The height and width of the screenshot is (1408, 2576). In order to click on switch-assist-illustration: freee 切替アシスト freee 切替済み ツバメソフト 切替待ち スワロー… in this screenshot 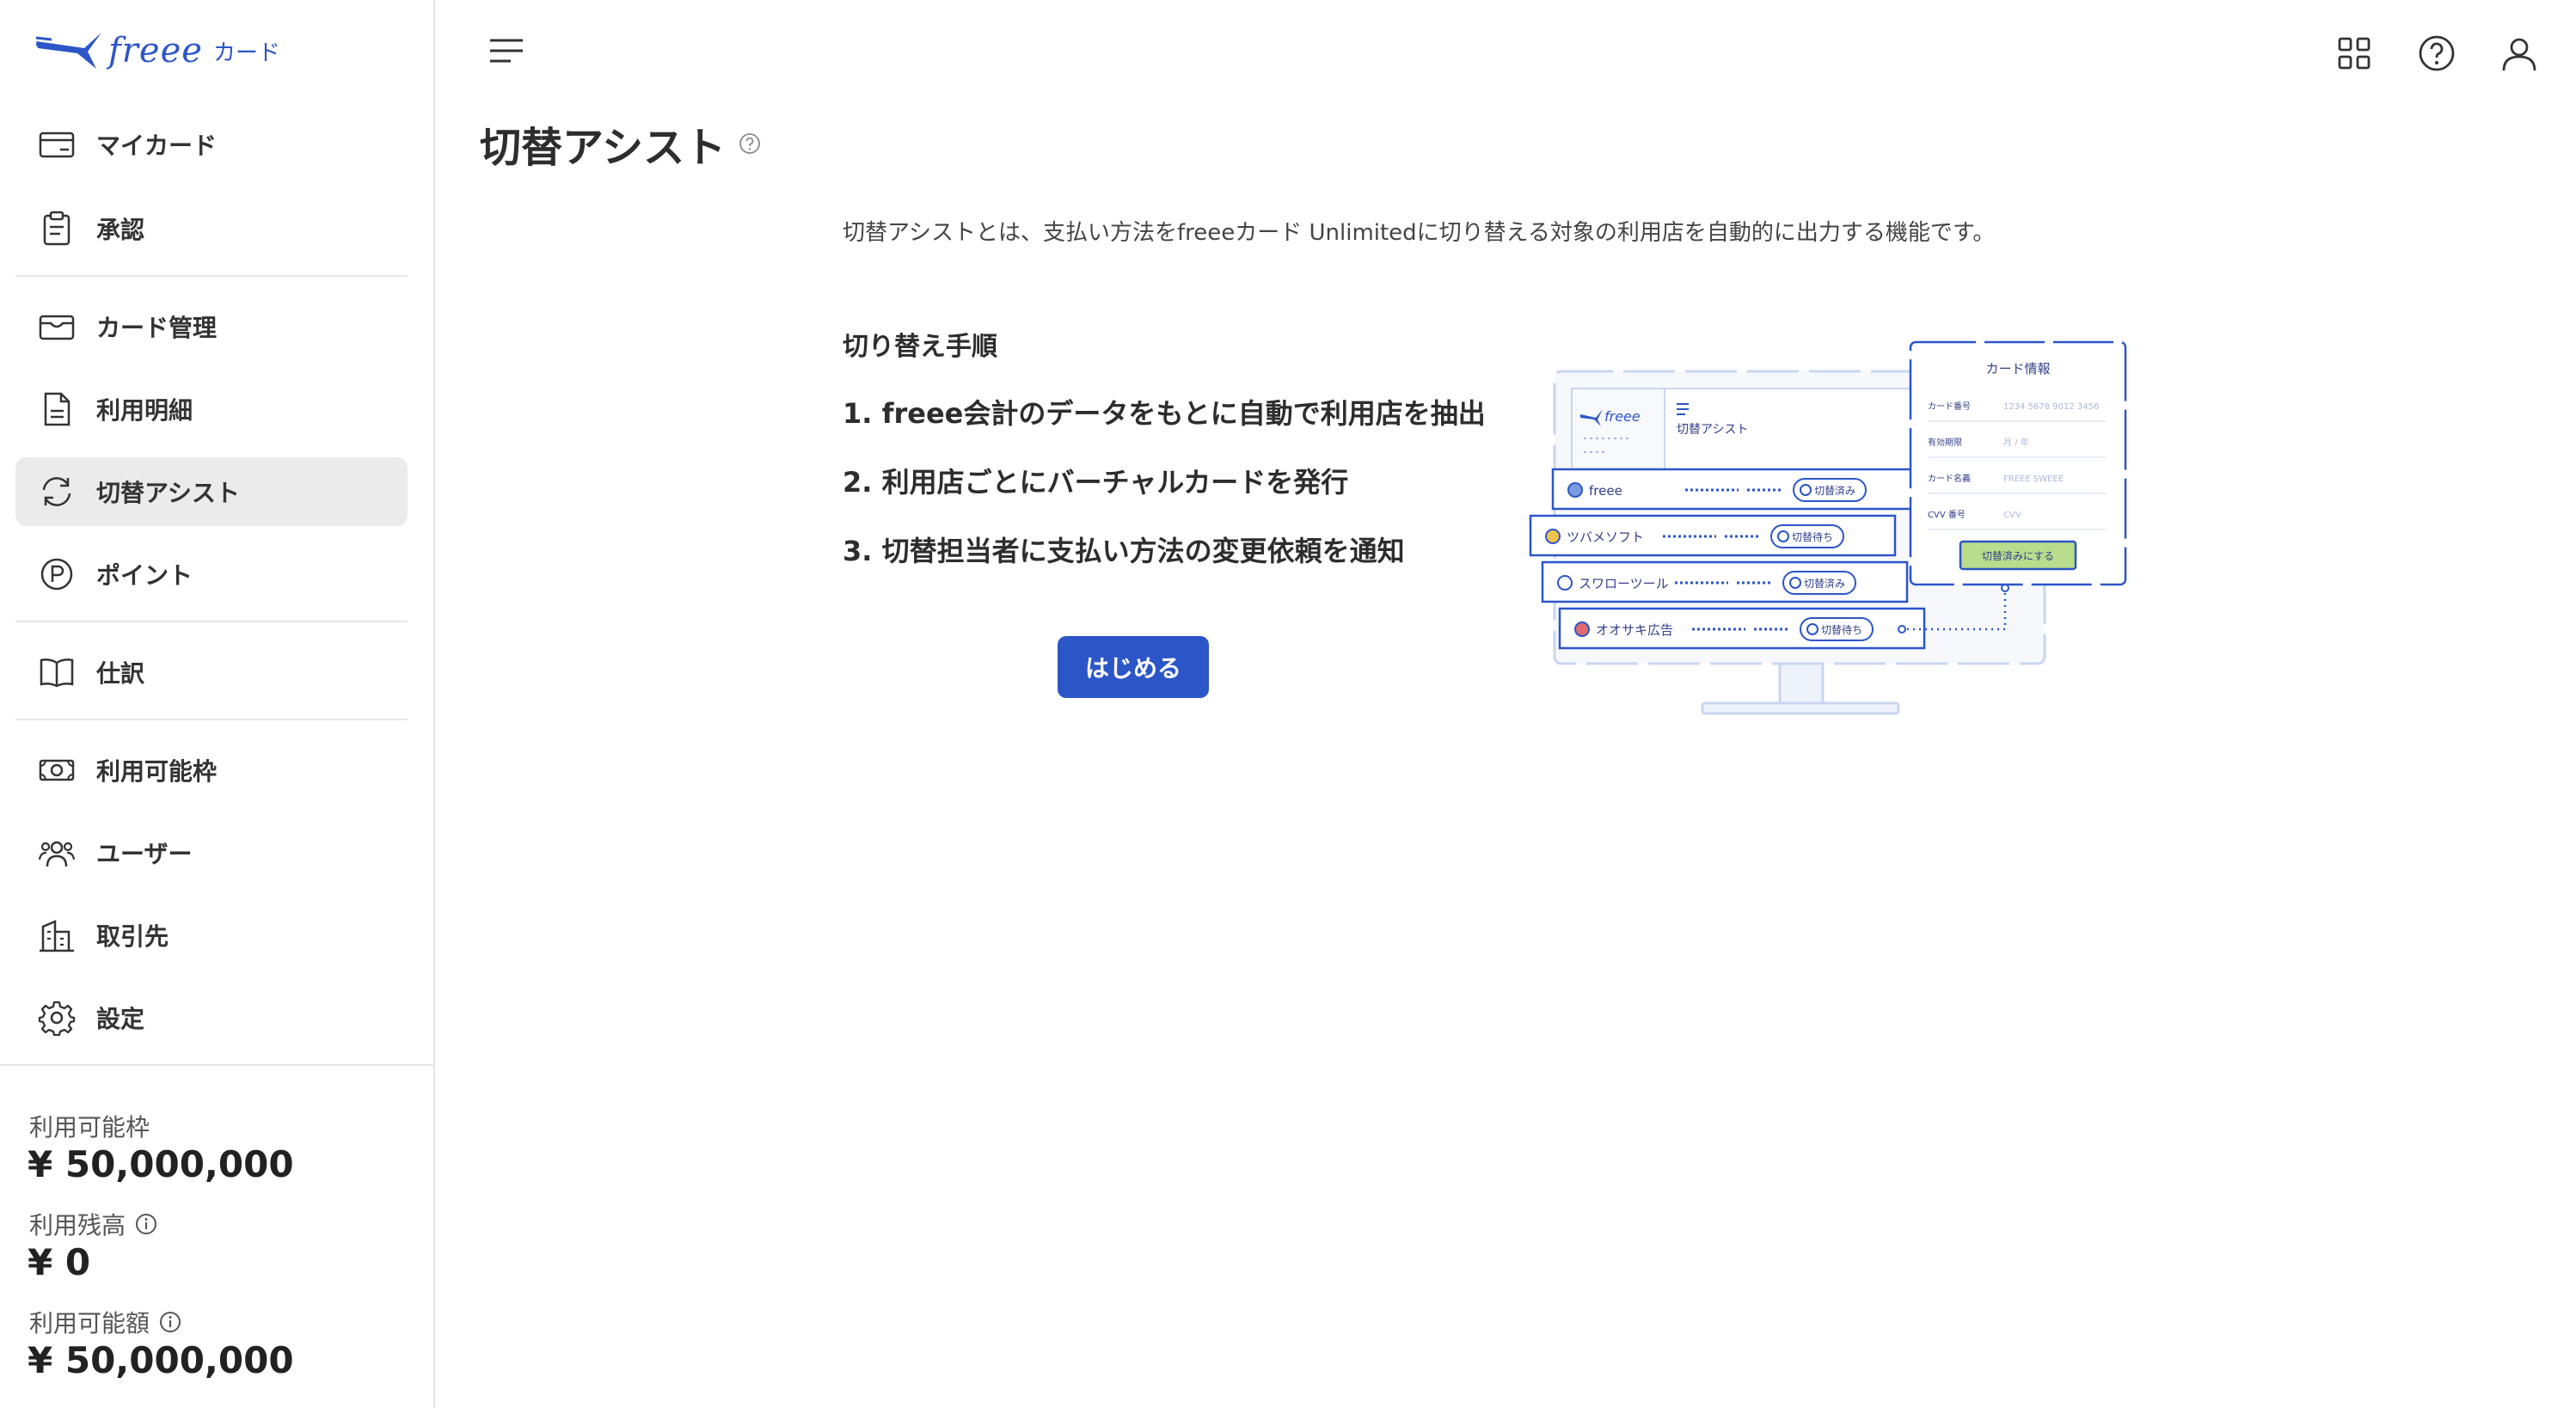, I will do `click(1828, 527)`.